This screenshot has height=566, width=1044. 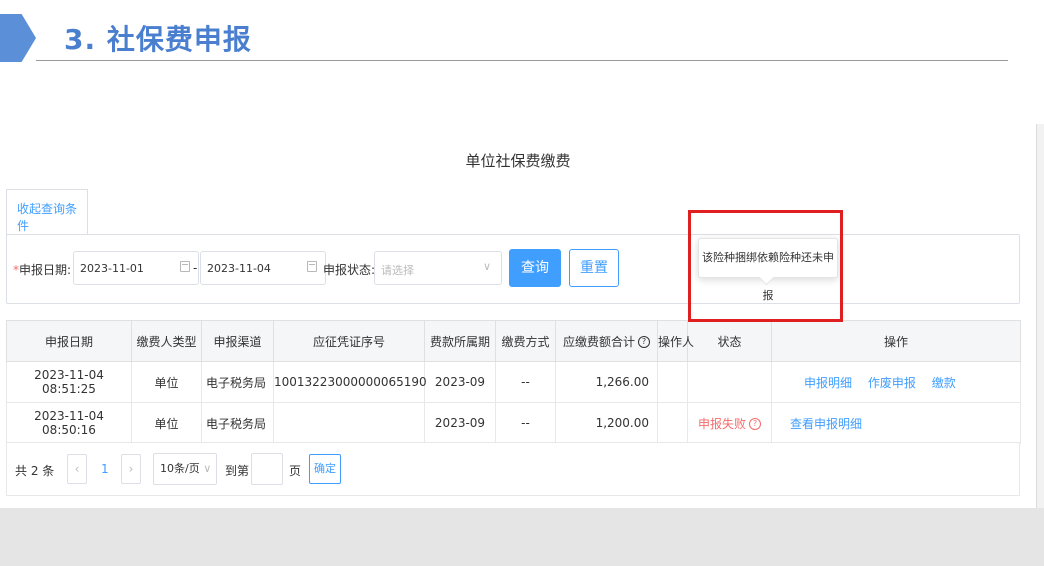 What do you see at coordinates (325, 469) in the screenshot?
I see `confirm-button: 确定` at bounding box center [325, 469].